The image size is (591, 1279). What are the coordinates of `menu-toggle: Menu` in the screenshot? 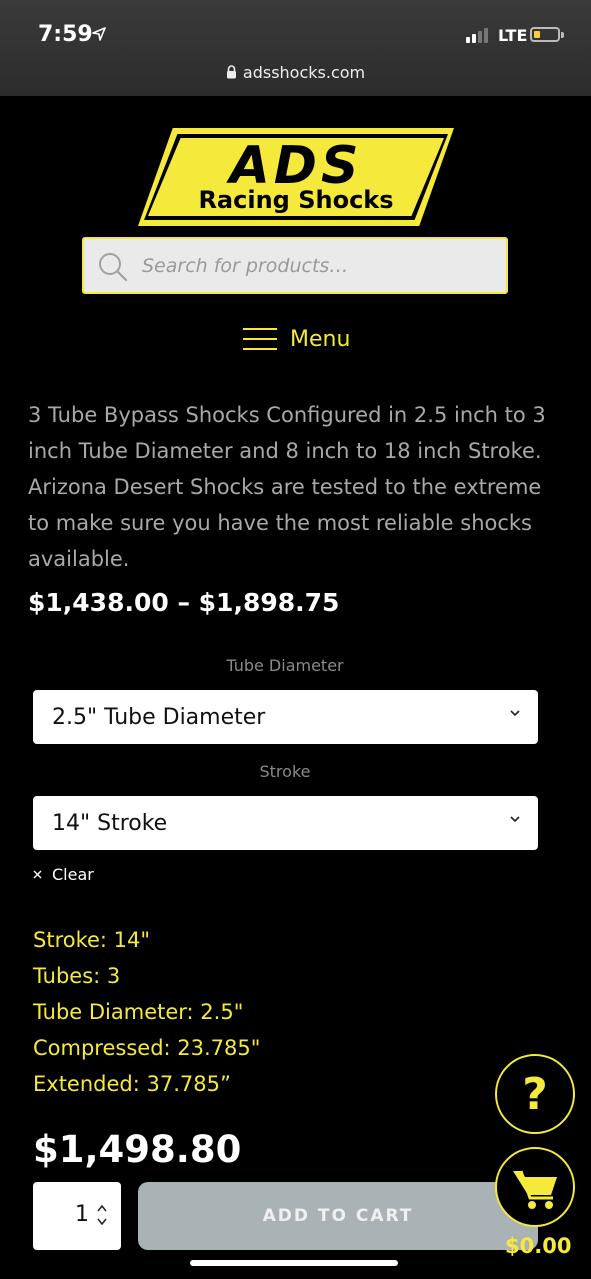 It's located at (296, 339).